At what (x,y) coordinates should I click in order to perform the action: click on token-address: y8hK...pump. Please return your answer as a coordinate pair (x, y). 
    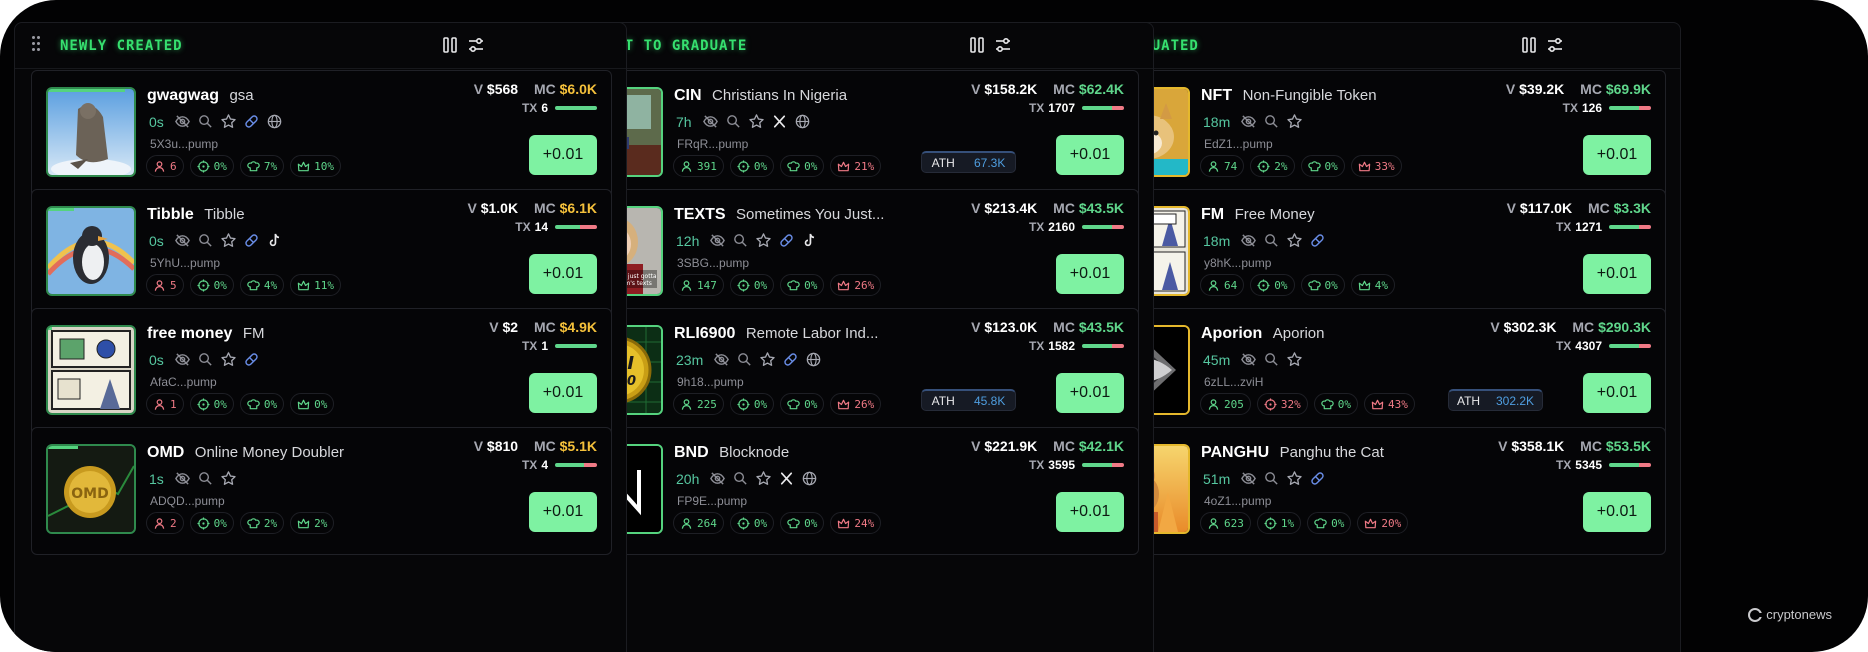
    Looking at the image, I should click on (1237, 263).